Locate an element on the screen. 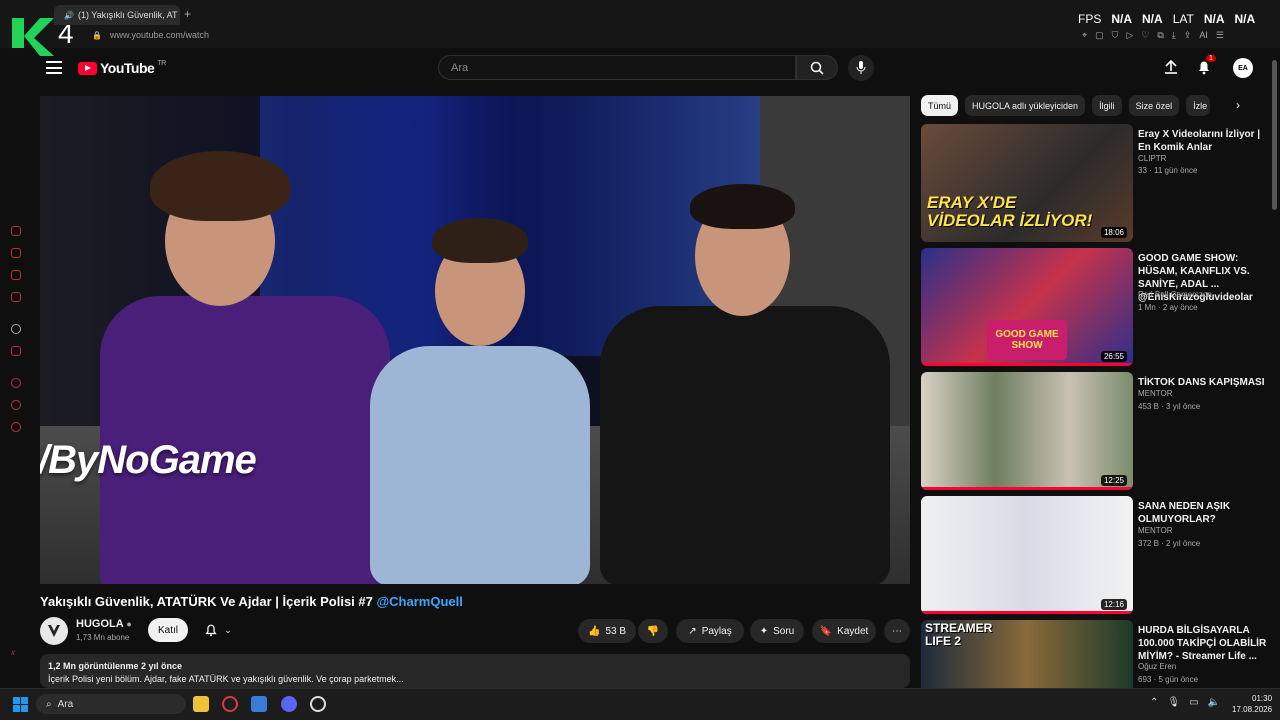 The width and height of the screenshot is (1280, 720). chip-all: Tümü is located at coordinates (940, 105).